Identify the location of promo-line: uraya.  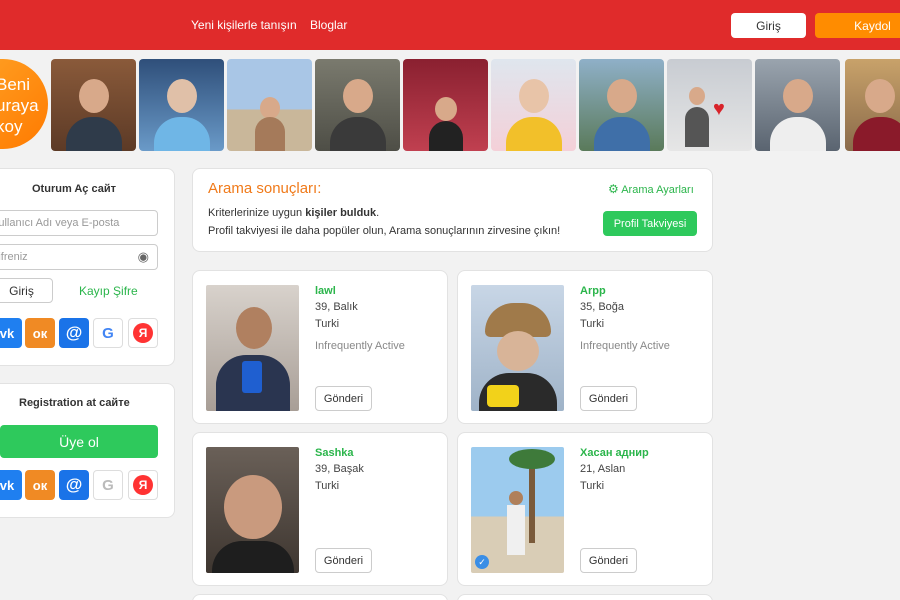
(19, 105).